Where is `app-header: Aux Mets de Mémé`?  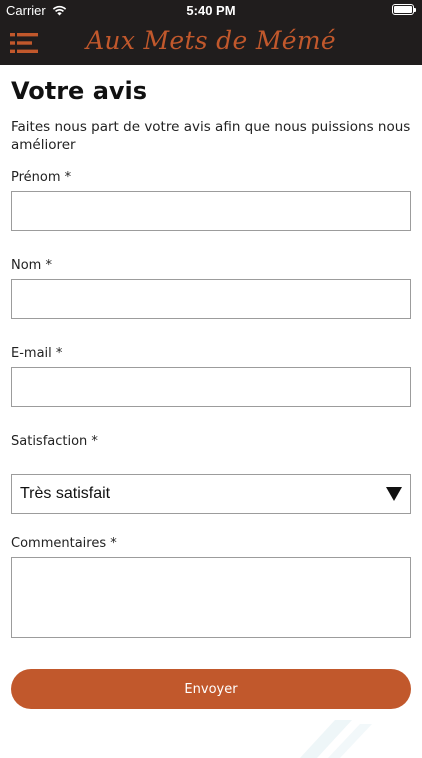
app-header: Aux Mets de Mémé is located at coordinates (211, 43).